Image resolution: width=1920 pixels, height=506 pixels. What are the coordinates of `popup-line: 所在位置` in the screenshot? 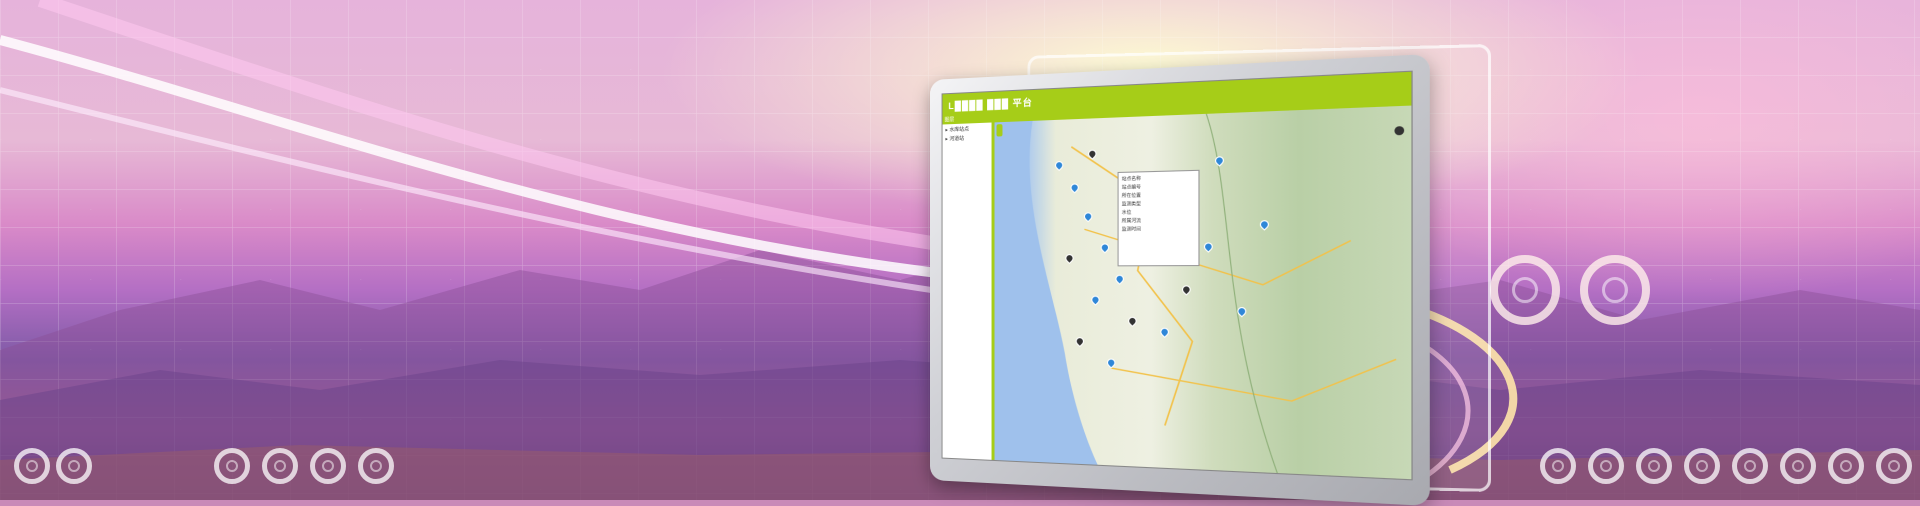 It's located at (1158, 195).